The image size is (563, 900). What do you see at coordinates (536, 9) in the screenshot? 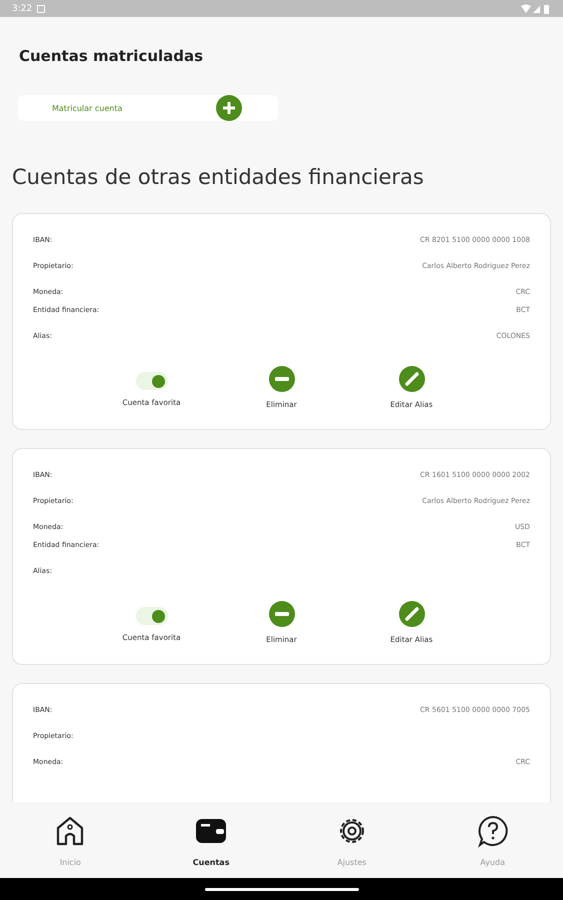
I see `status-icons` at bounding box center [536, 9].